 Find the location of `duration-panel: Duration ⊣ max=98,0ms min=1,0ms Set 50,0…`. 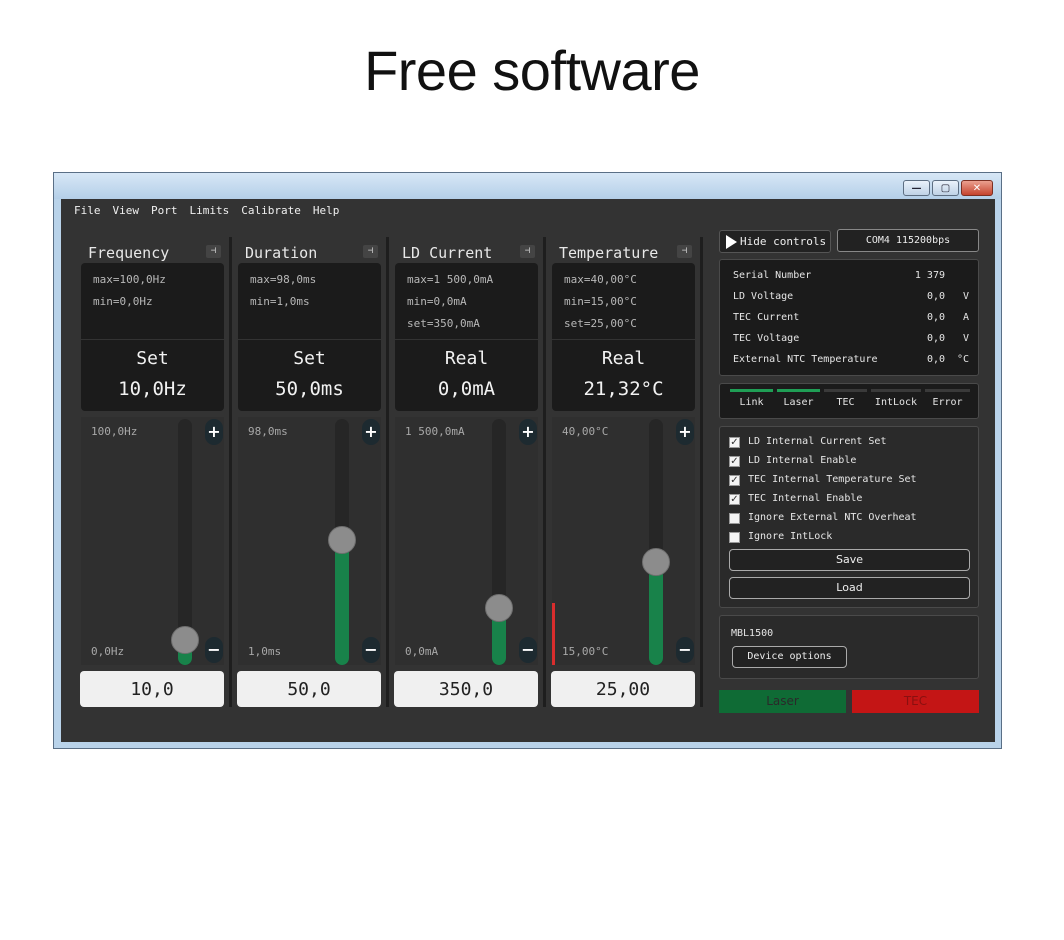

duration-panel: Duration ⊣ max=98,0ms min=1,0ms Set 50,0… is located at coordinates (309, 472).